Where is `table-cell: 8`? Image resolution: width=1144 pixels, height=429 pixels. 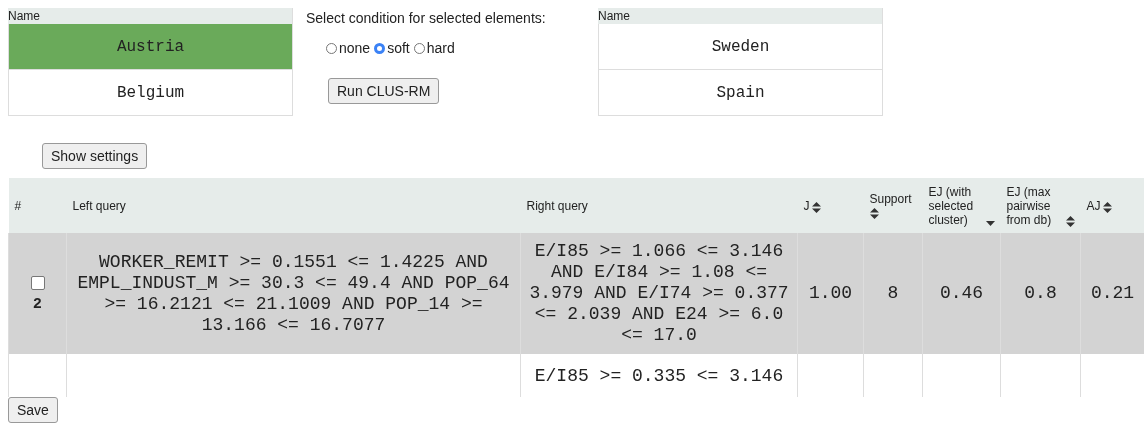 table-cell: 8 is located at coordinates (893, 293).